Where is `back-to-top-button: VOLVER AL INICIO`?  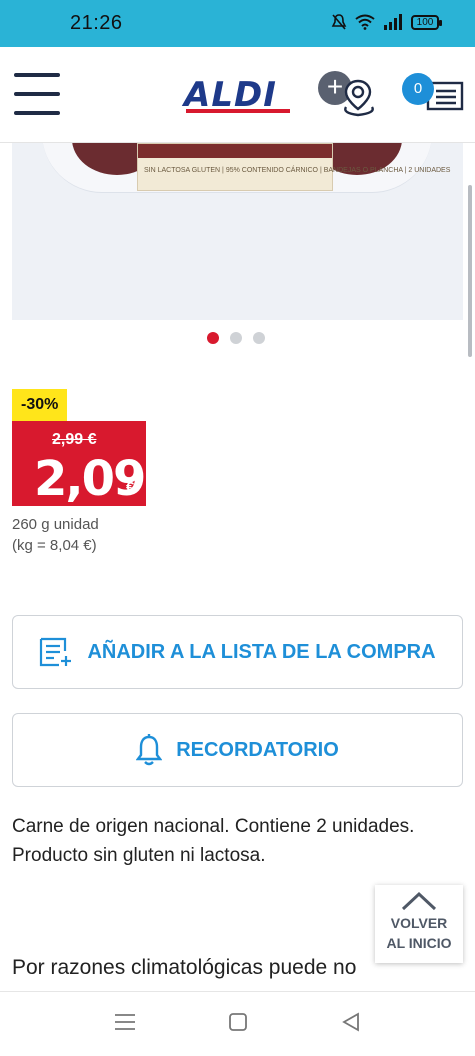 back-to-top-button: VOLVER AL INICIO is located at coordinates (419, 924).